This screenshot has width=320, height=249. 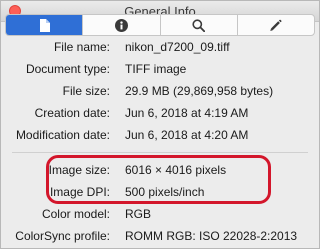 What do you see at coordinates (160, 152) in the screenshot?
I see `section-divider` at bounding box center [160, 152].